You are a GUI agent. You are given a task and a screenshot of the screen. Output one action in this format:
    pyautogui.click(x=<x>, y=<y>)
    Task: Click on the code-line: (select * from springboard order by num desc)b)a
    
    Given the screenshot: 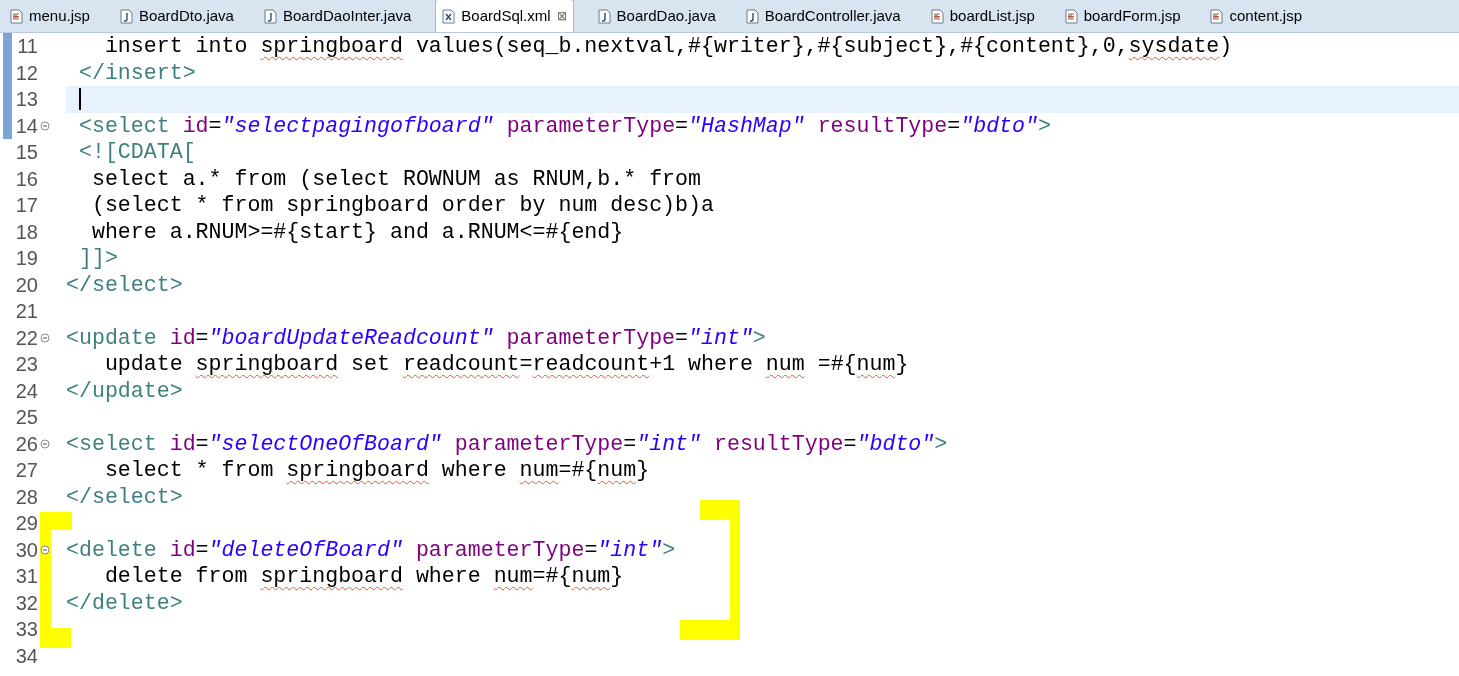 What is the action you would take?
    pyautogui.click(x=402, y=205)
    